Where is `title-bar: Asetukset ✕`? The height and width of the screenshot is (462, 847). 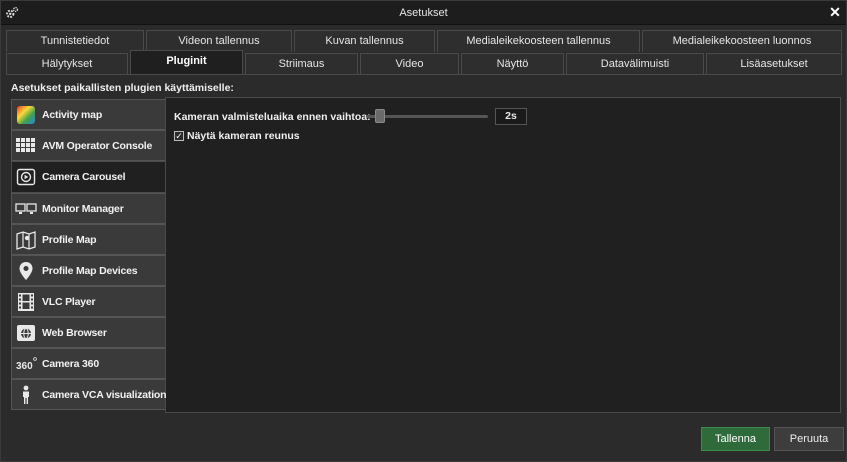 title-bar: Asetukset ✕ is located at coordinates (423, 13).